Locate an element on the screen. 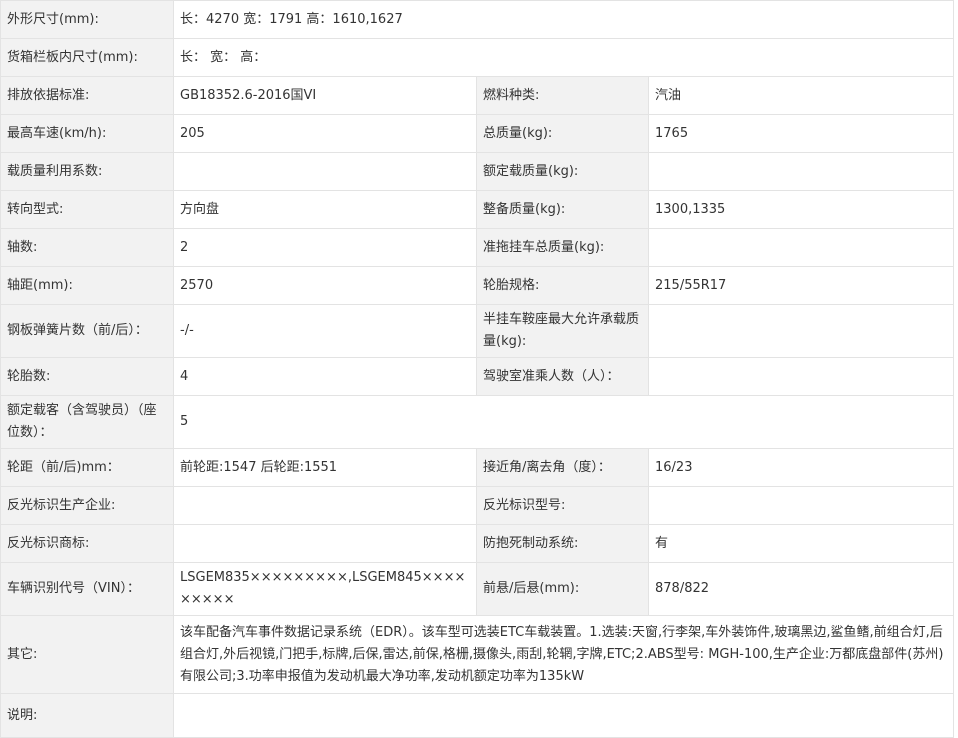 The width and height of the screenshot is (958, 738). field-value: 长： 宽： 高： is located at coordinates (563, 57).